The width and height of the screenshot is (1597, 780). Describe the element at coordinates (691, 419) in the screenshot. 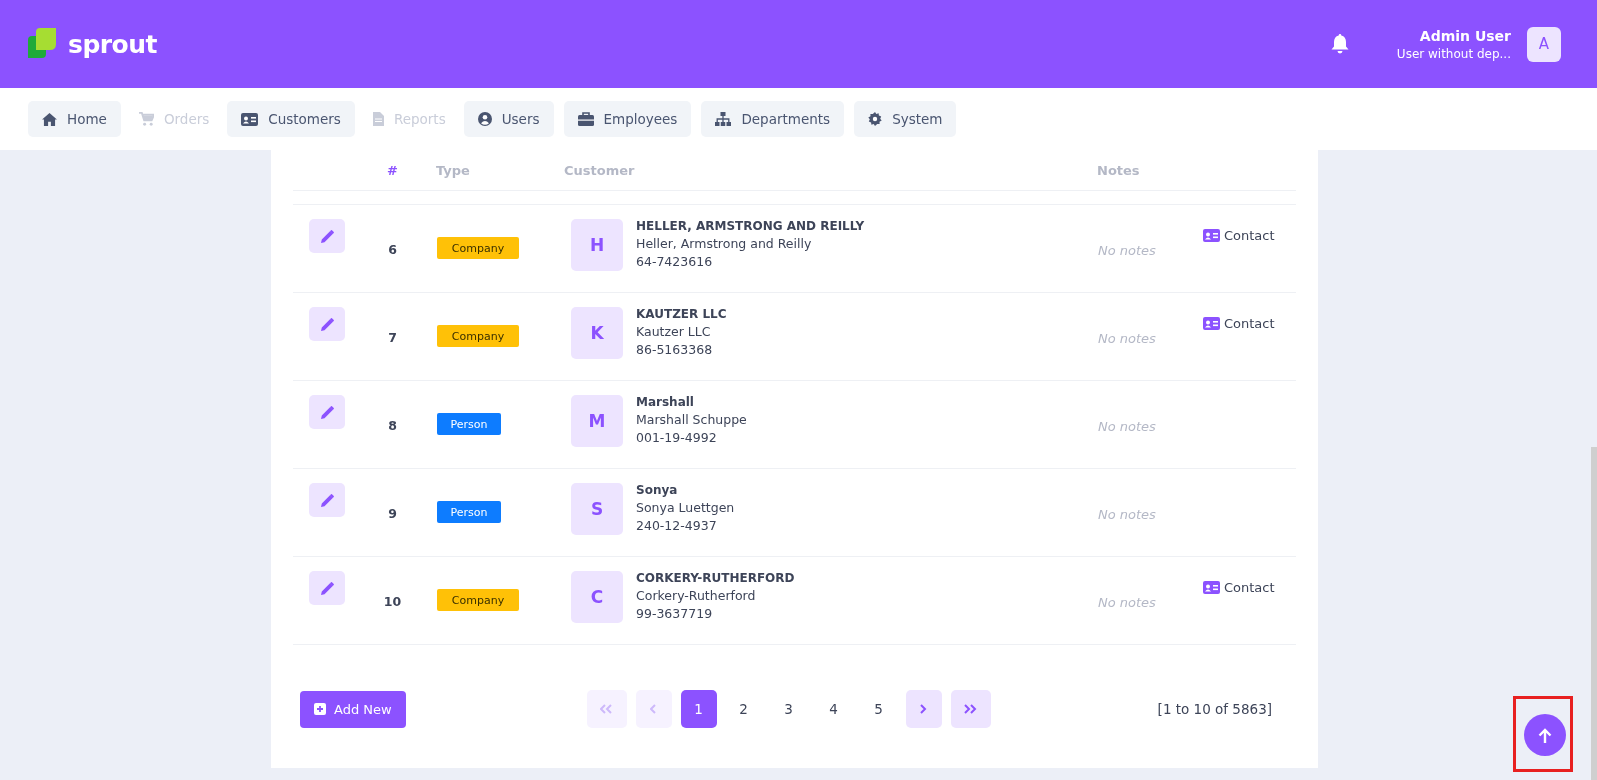

I see `customer-name: Marshall Schuppe` at that location.